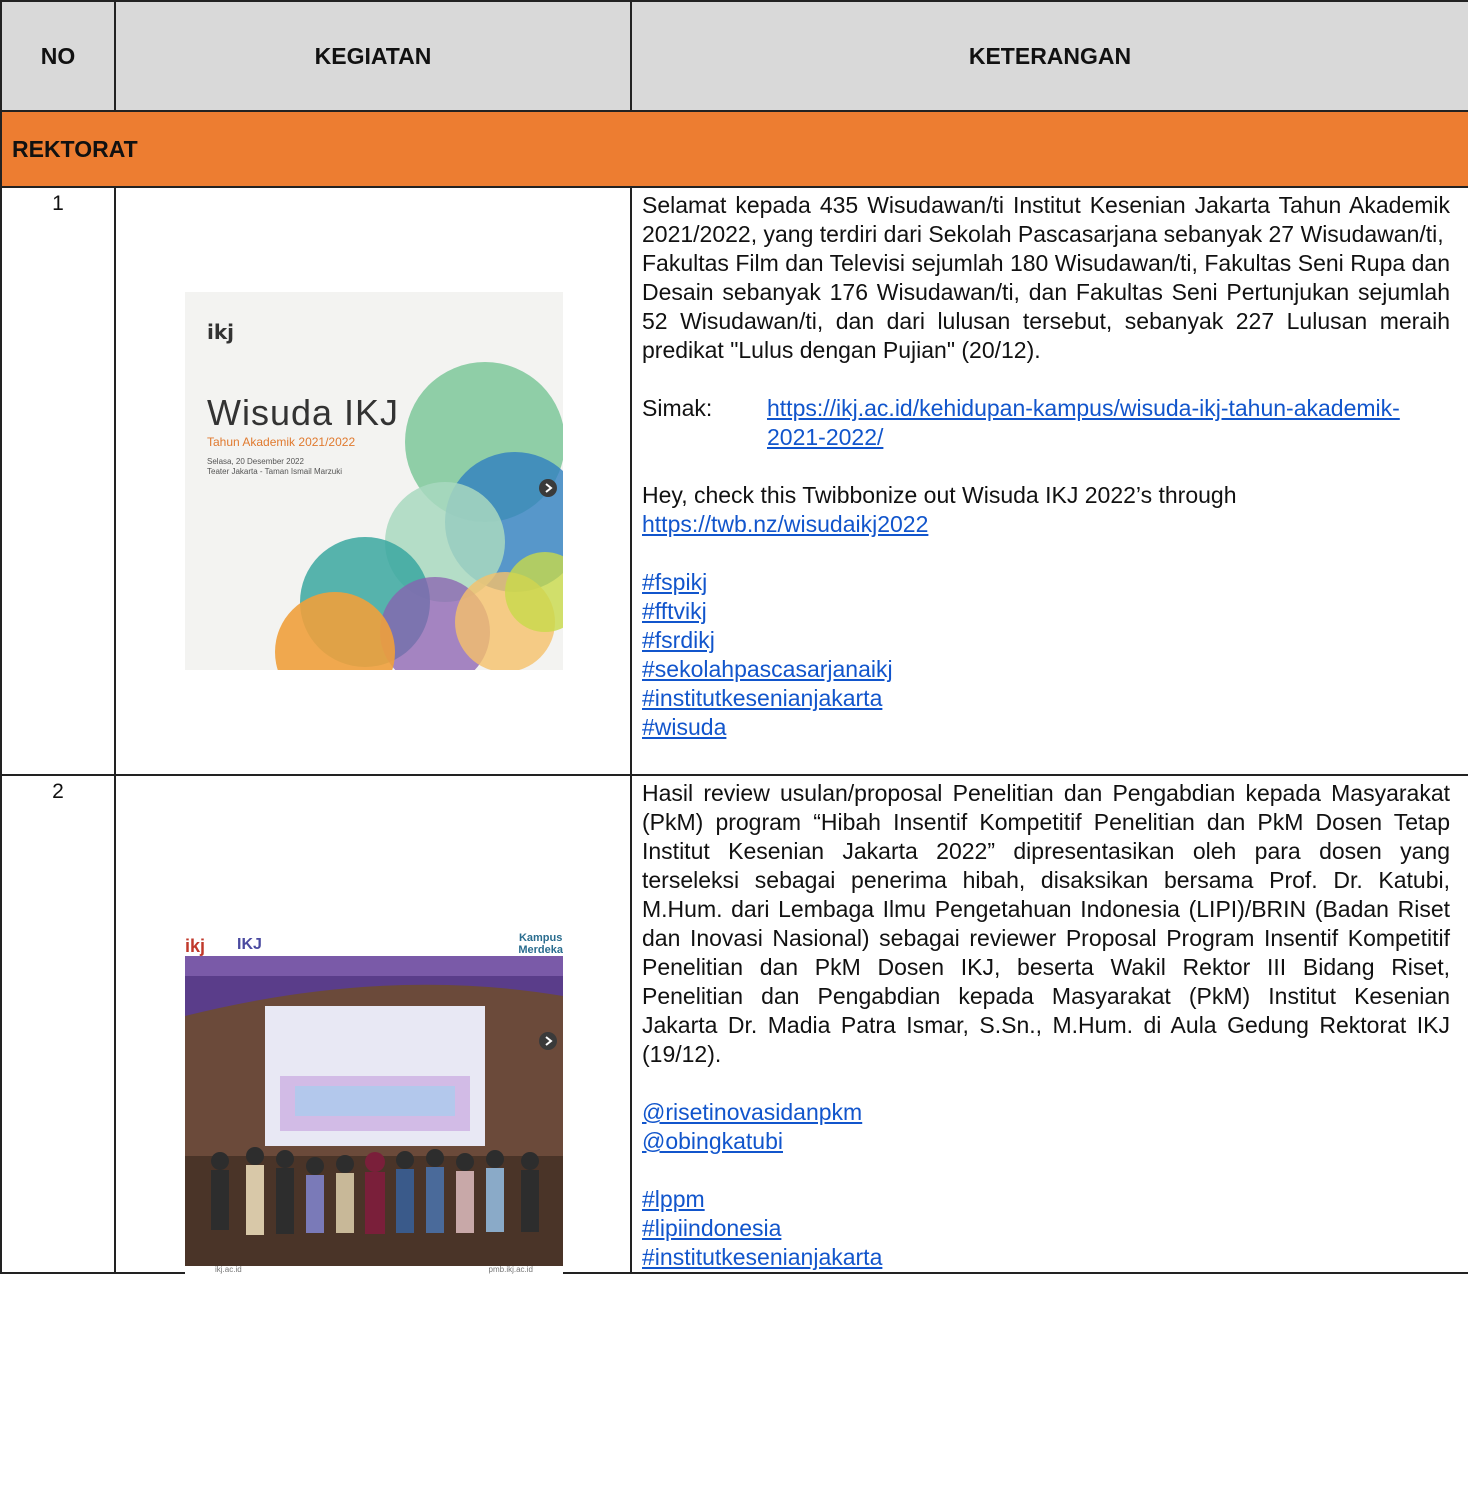 The width and height of the screenshot is (1468, 1502). What do you see at coordinates (373, 56) in the screenshot?
I see `header-kegiatan: KEGIATAN` at bounding box center [373, 56].